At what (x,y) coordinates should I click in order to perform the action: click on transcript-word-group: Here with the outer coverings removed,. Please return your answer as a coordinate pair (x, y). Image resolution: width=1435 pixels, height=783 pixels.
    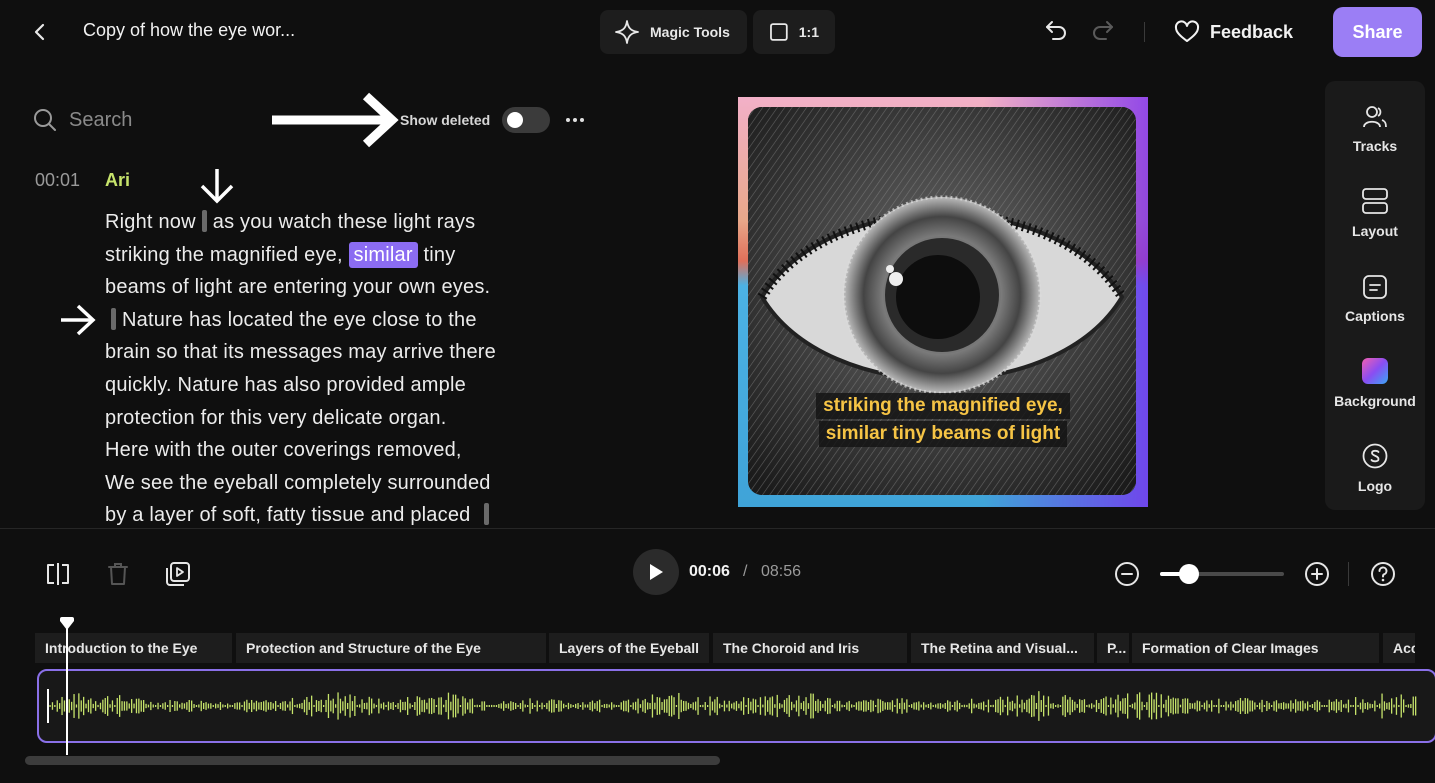
    Looking at the image, I should click on (283, 450).